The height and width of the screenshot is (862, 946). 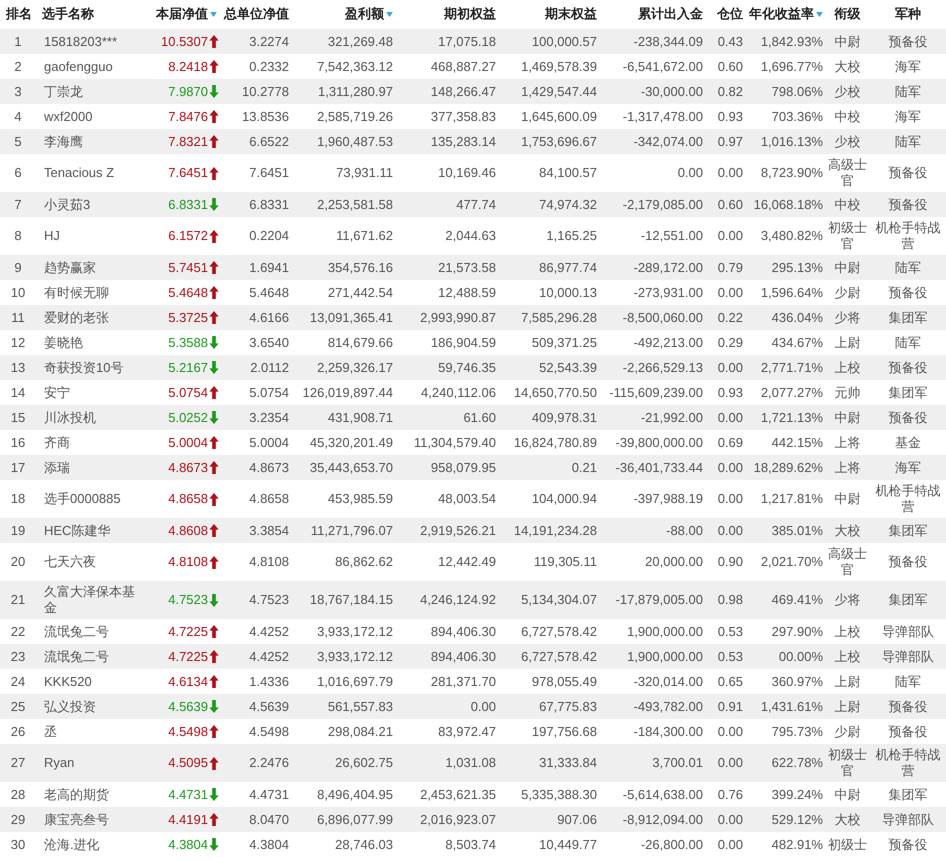 I want to click on column-header: 盈利额, so click(x=369, y=14).